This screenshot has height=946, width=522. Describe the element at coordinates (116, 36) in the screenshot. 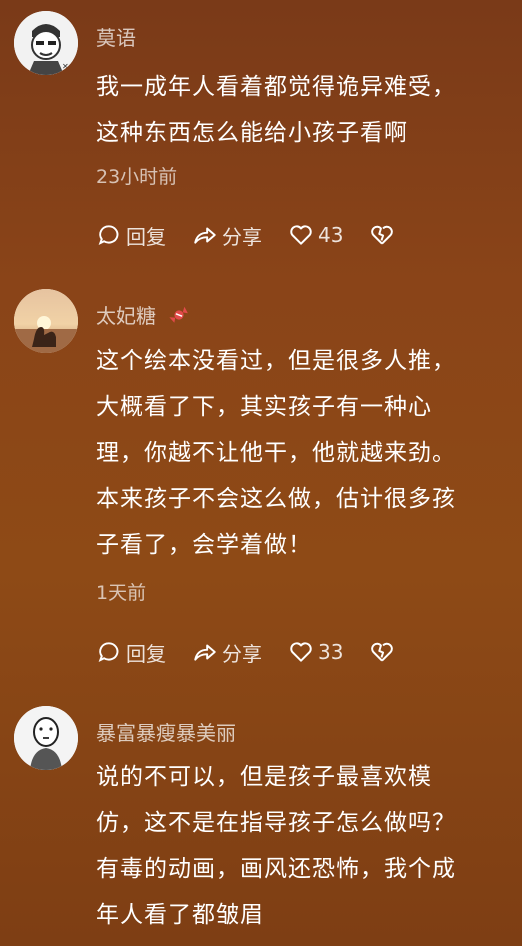

I see `username: 莫语` at that location.